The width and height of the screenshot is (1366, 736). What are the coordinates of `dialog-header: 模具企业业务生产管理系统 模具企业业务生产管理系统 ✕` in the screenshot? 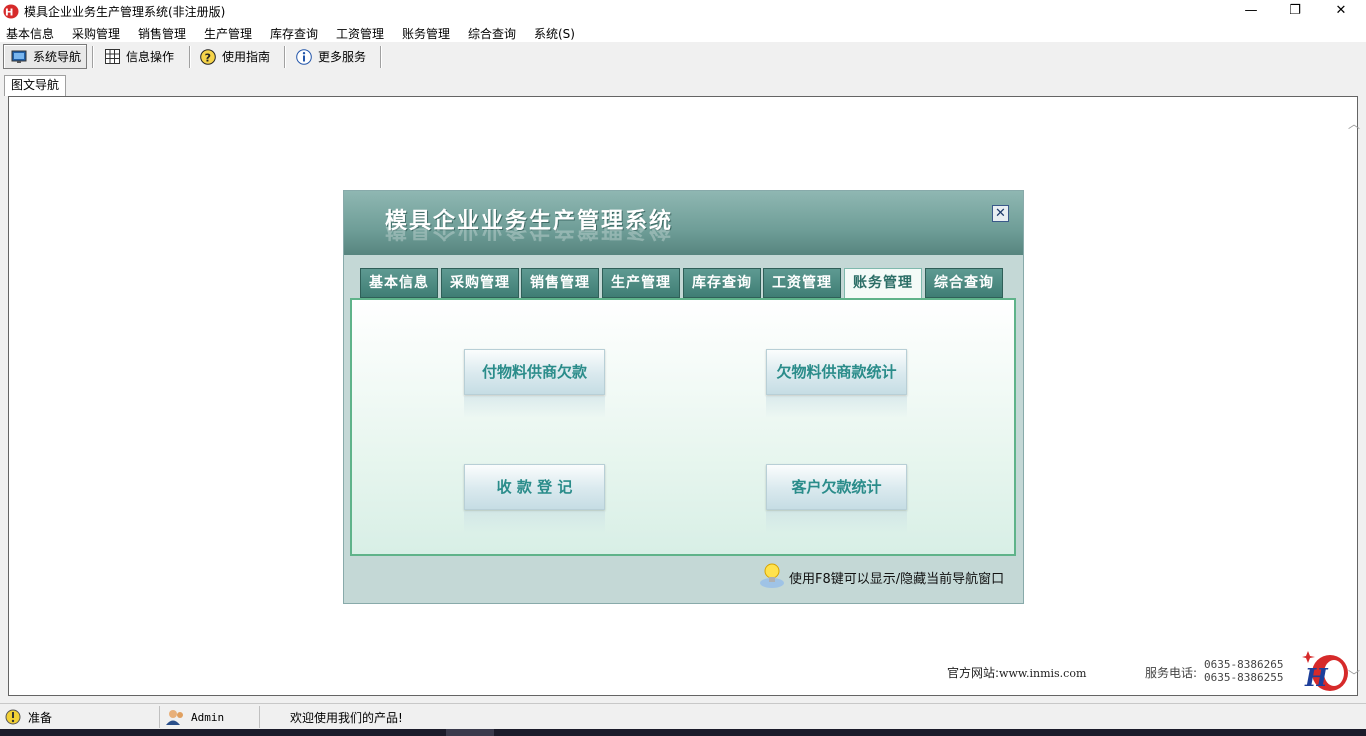 It's located at (683, 223).